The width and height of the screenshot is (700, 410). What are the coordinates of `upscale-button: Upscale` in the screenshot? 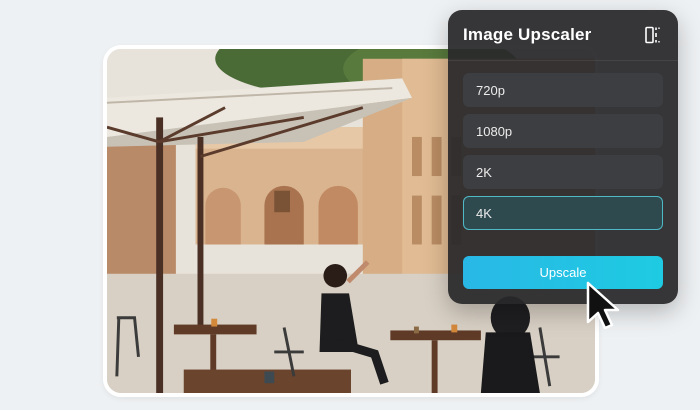 It's located at (563, 272).